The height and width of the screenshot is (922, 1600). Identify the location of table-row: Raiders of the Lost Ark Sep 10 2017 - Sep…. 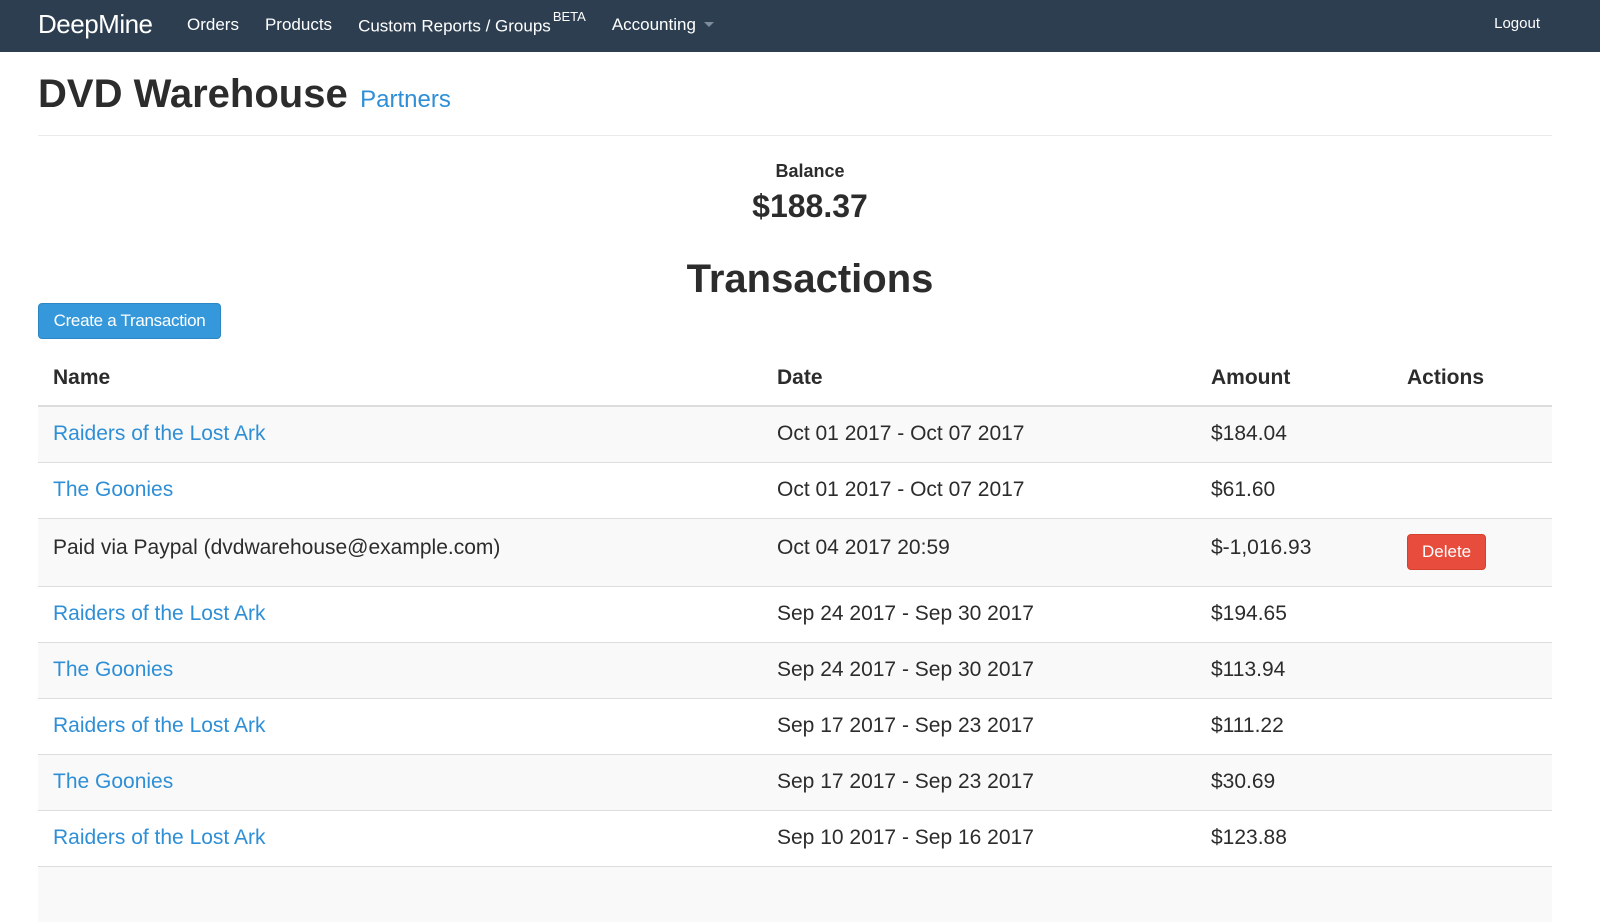
(795, 837).